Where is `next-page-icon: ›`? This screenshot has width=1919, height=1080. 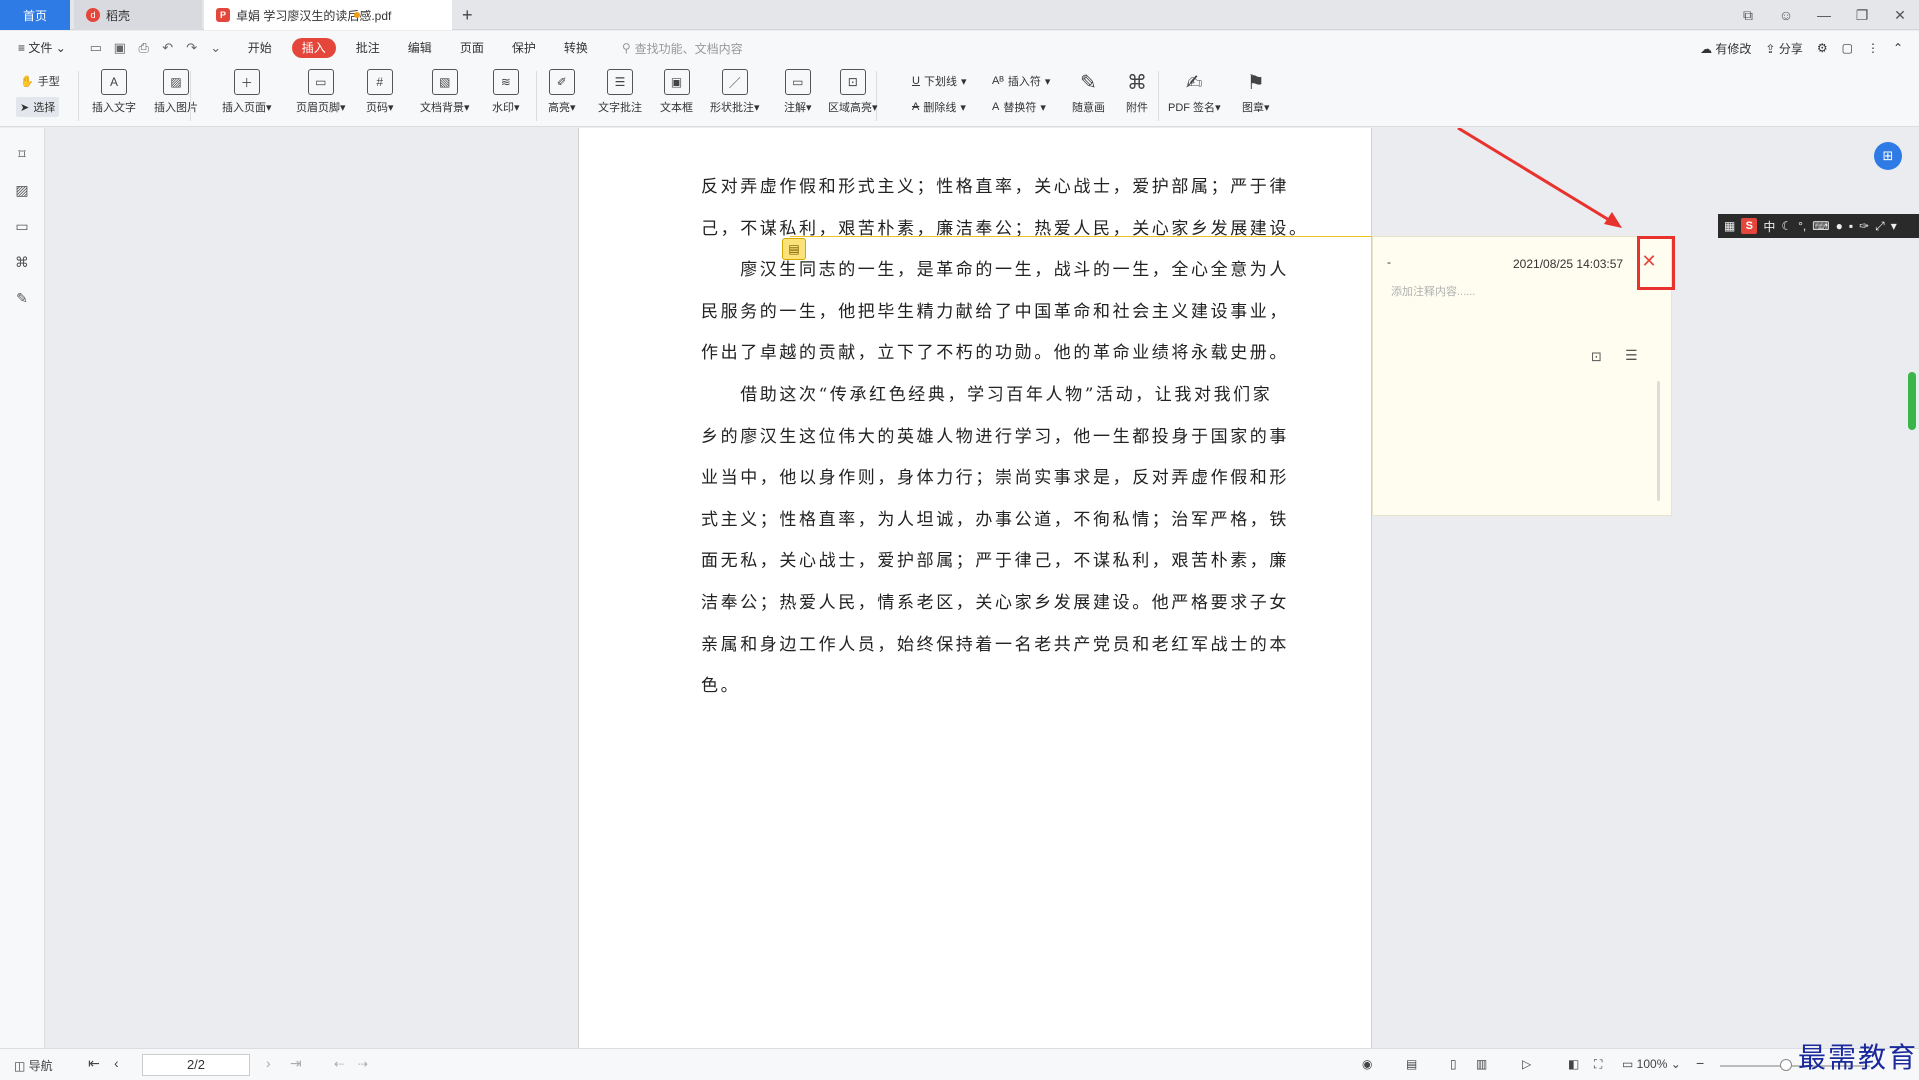
next-page-icon: › is located at coordinates (268, 1063).